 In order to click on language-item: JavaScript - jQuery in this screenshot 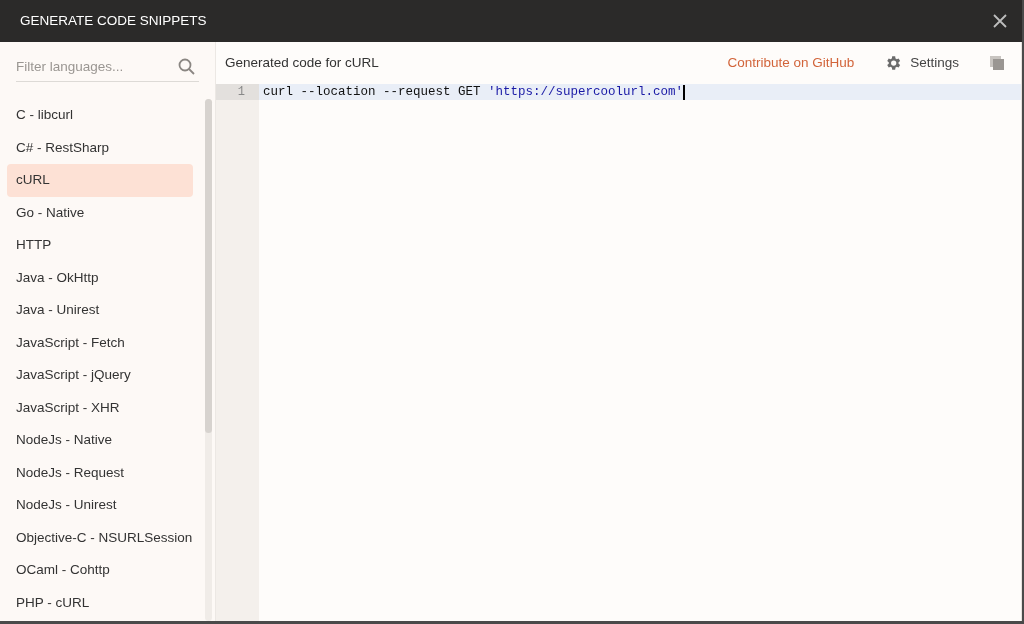, I will do `click(100, 375)`.